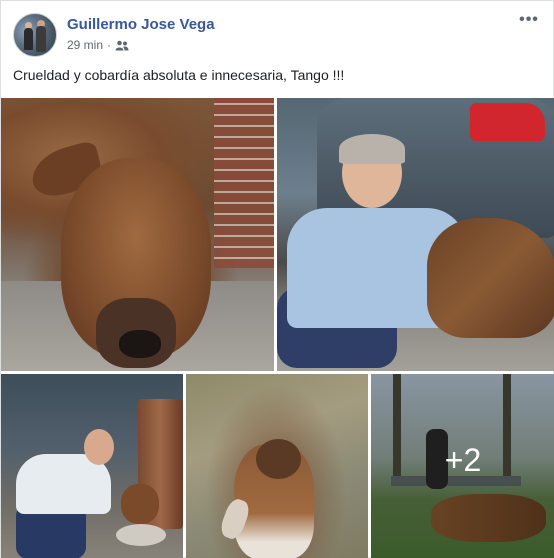 The height and width of the screenshot is (558, 554). I want to click on more-photos-count: +2, so click(462, 460).